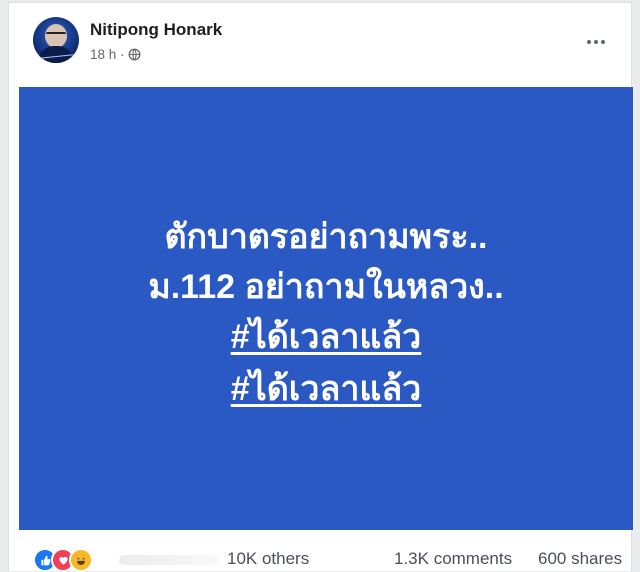  I want to click on post-hashtag-2: #ได้เวลาแล้ว, so click(326, 389).